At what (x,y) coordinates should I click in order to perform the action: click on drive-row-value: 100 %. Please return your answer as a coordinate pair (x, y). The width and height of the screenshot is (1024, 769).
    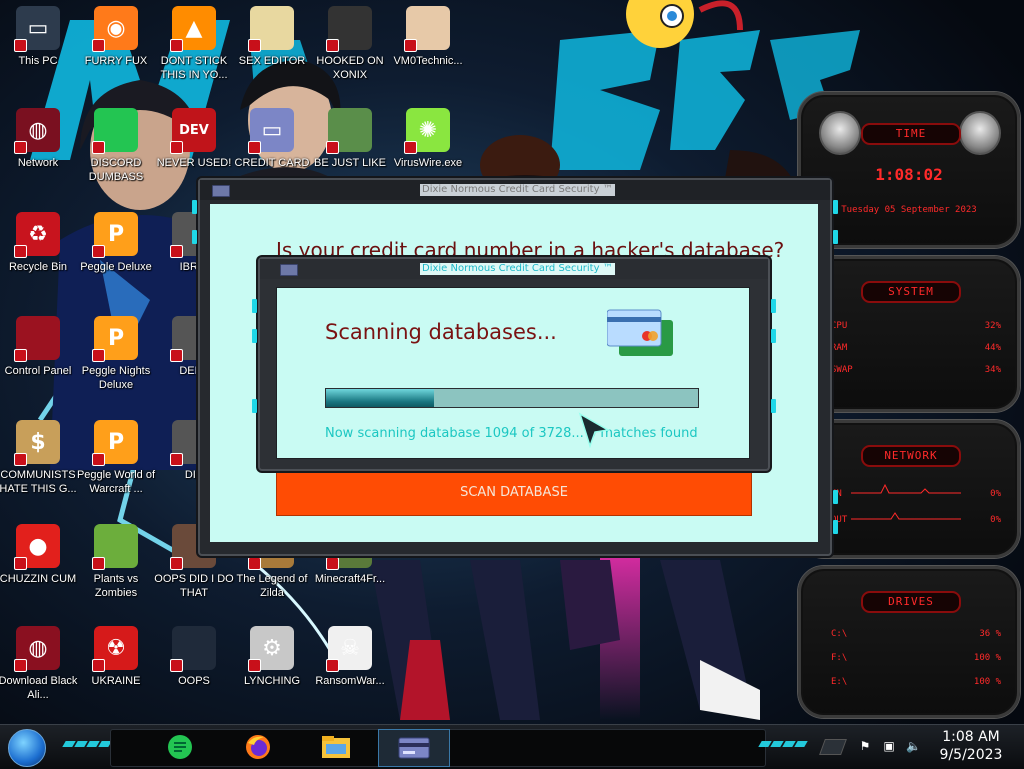
    Looking at the image, I should click on (987, 658).